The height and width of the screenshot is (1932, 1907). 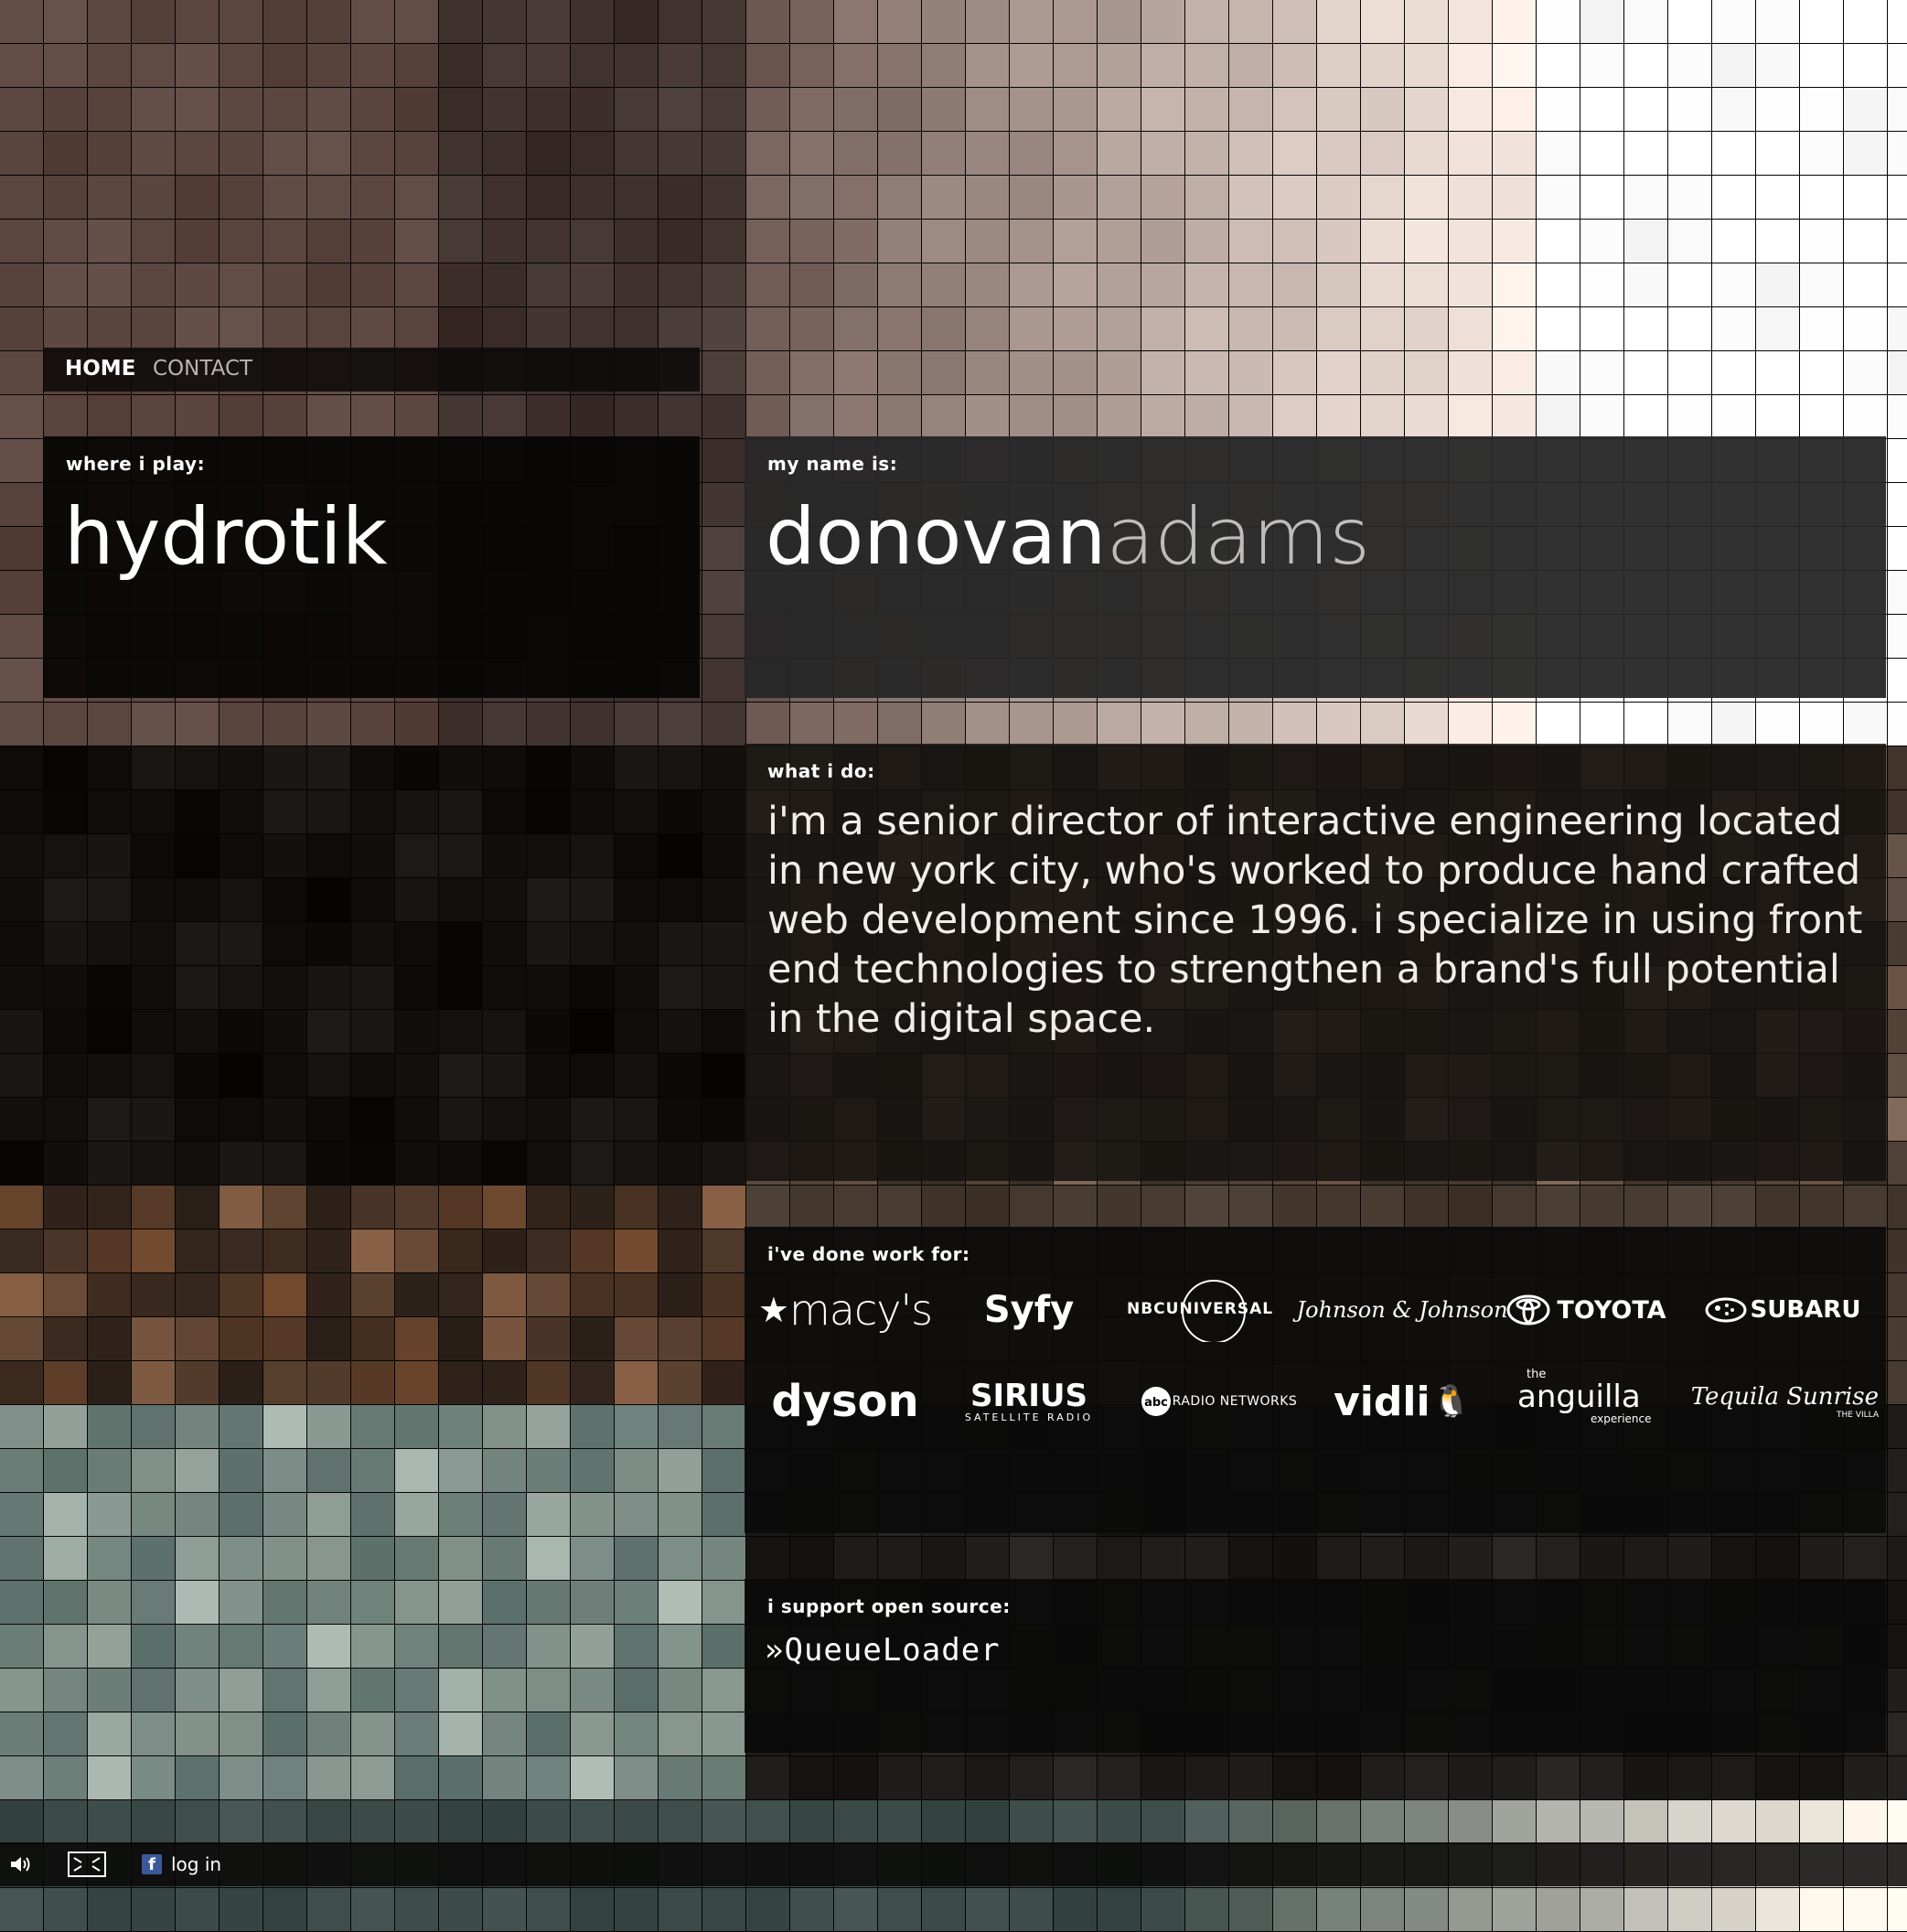 What do you see at coordinates (1156, 1403) in the screenshot?
I see `svg-text: abc` at bounding box center [1156, 1403].